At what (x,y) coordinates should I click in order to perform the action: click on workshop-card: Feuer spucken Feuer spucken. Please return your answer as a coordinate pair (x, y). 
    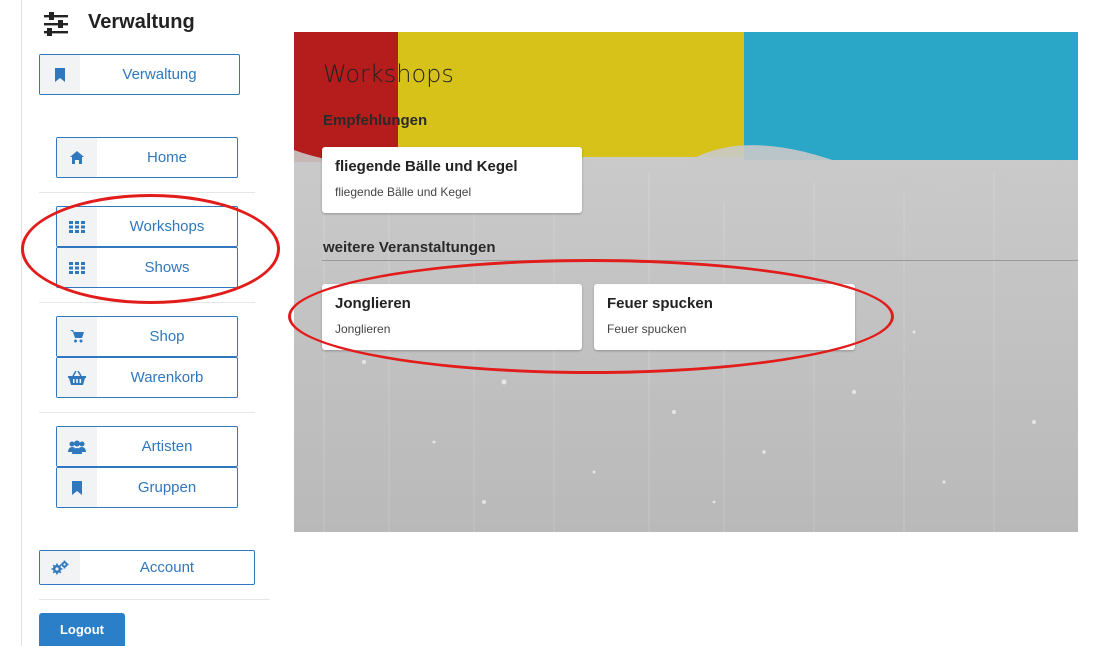
    Looking at the image, I should click on (724, 317).